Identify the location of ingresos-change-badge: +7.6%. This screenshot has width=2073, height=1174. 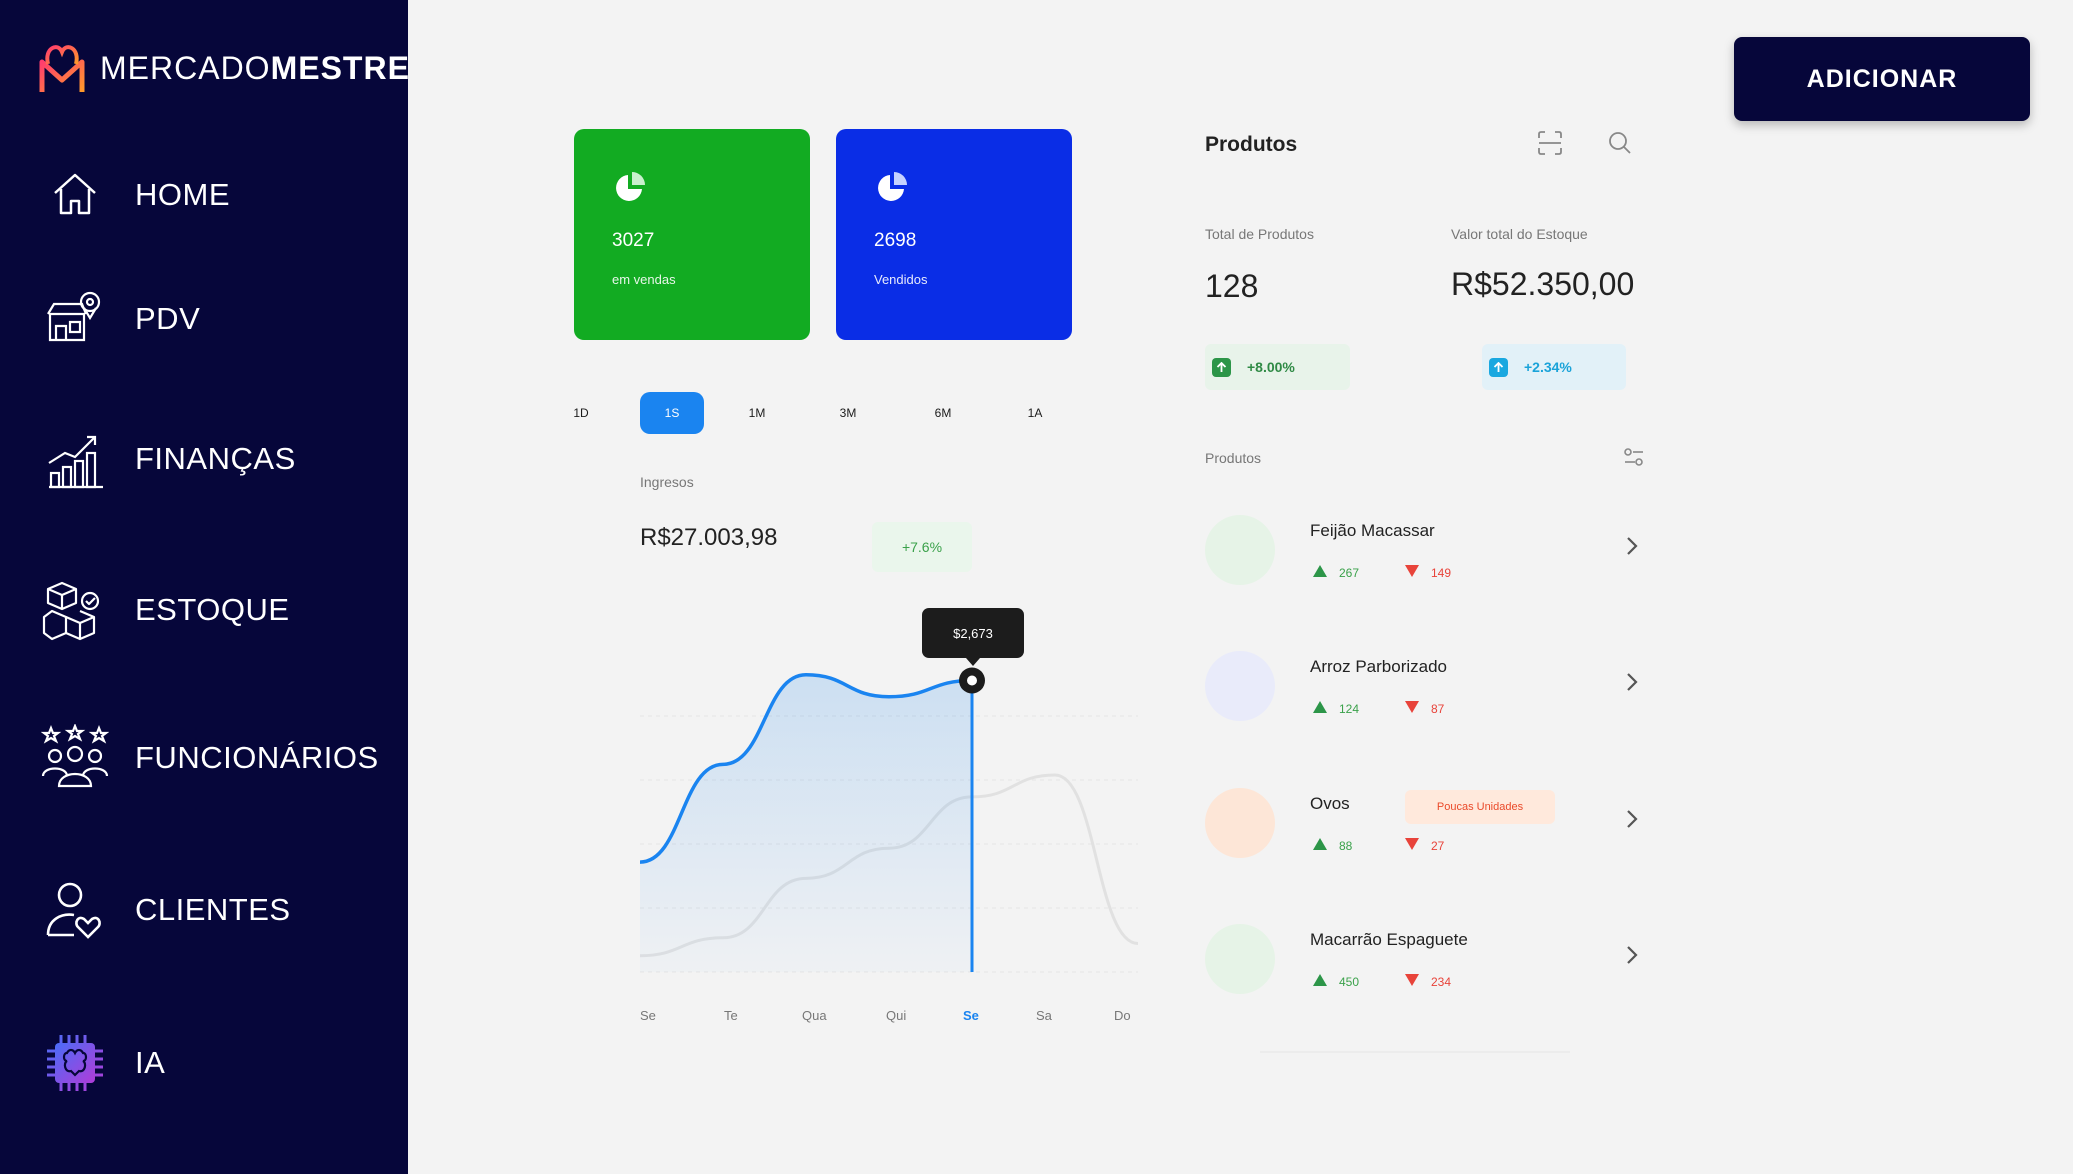
(922, 547).